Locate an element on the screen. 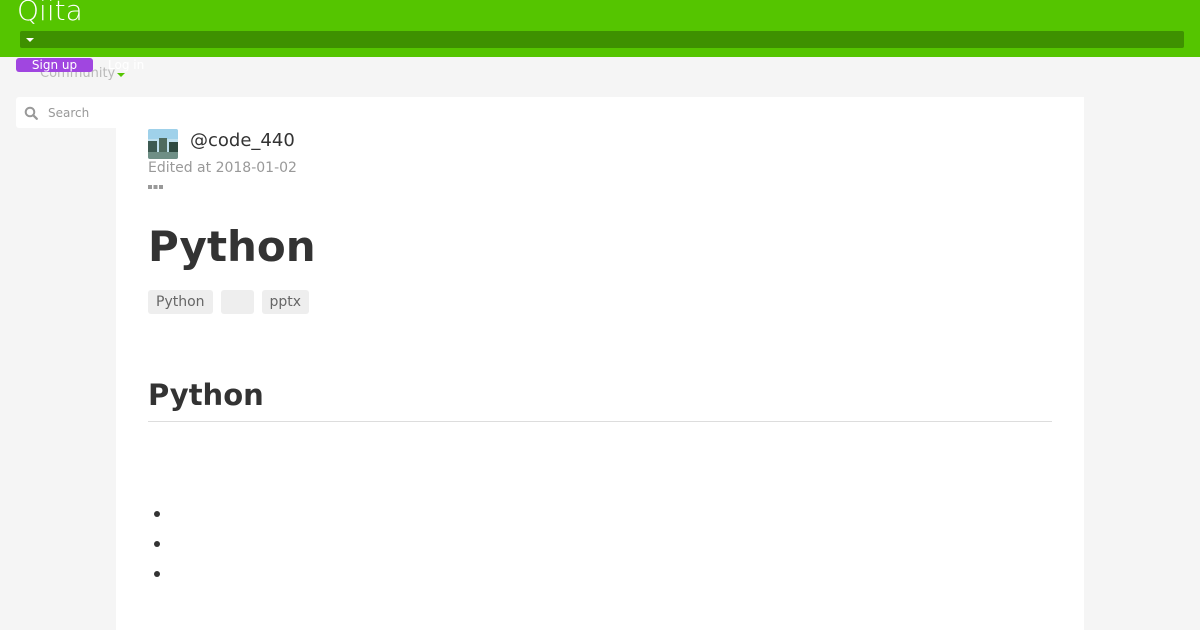 This screenshot has height=630, width=1200. avatar-image is located at coordinates (163, 144).